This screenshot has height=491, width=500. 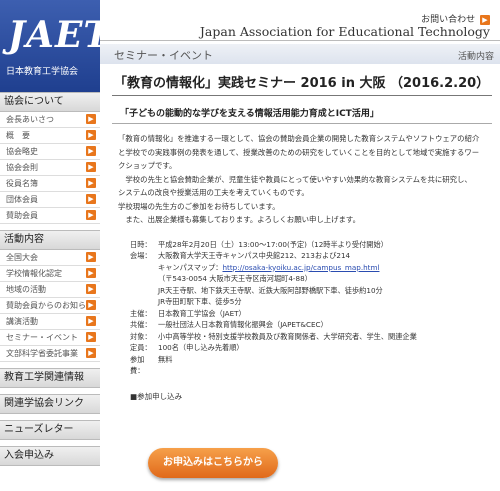 What do you see at coordinates (147, 165) in the screenshot?
I see `description-line: クショップです。` at bounding box center [147, 165].